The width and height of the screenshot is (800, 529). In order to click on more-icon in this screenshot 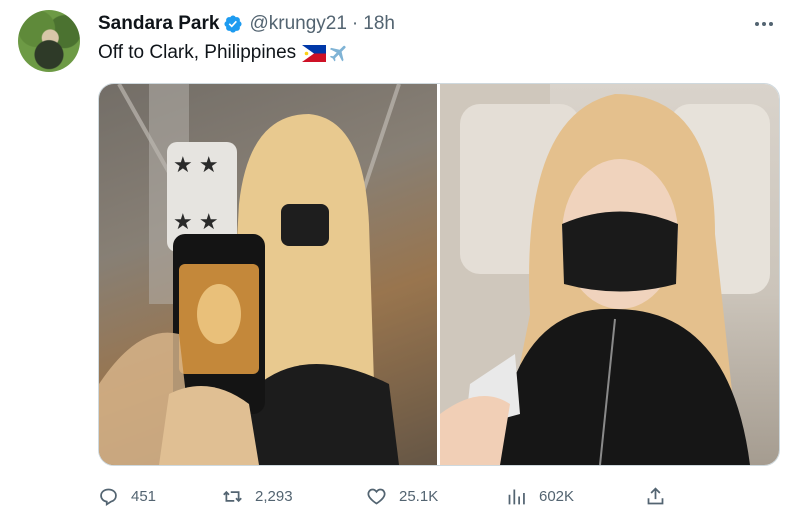, I will do `click(764, 24)`.